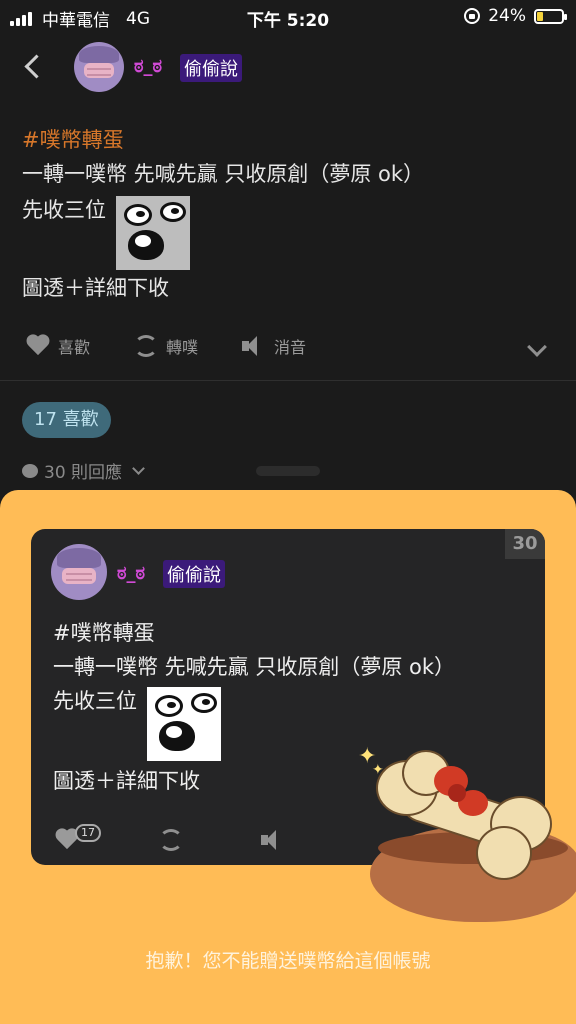 The image size is (576, 1024). Describe the element at coordinates (73, 140) in the screenshot. I see `post-hashtag: #噗幣轉蛋` at that location.